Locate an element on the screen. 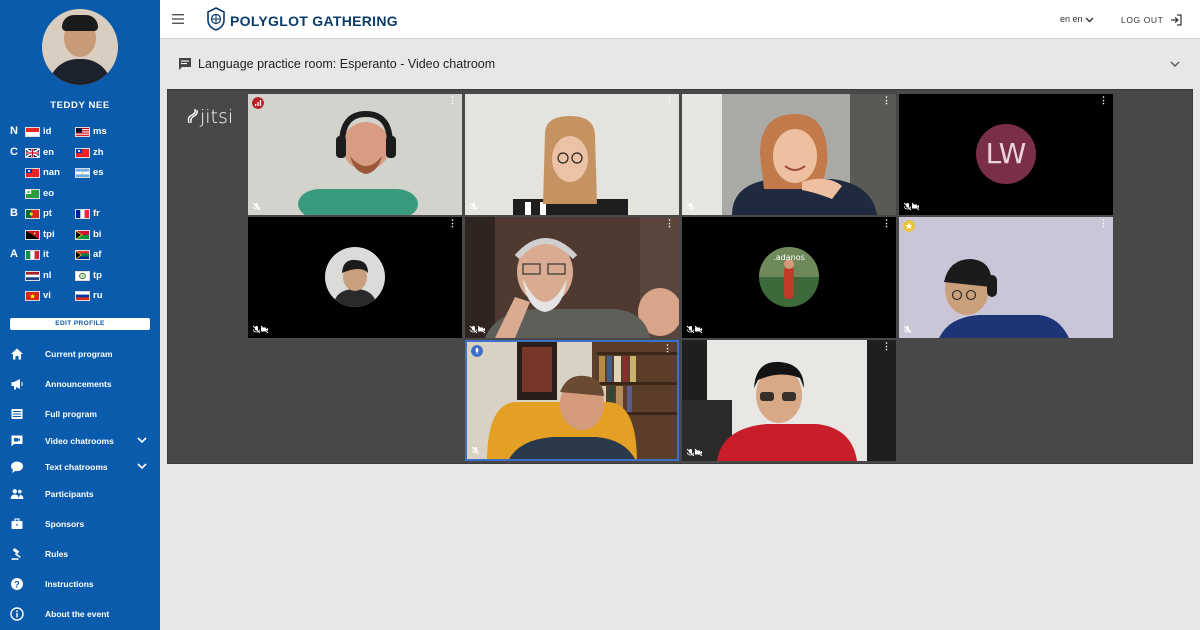 The height and width of the screenshot is (630, 1200). sidebar-item-participants: Participants is located at coordinates (80, 494).